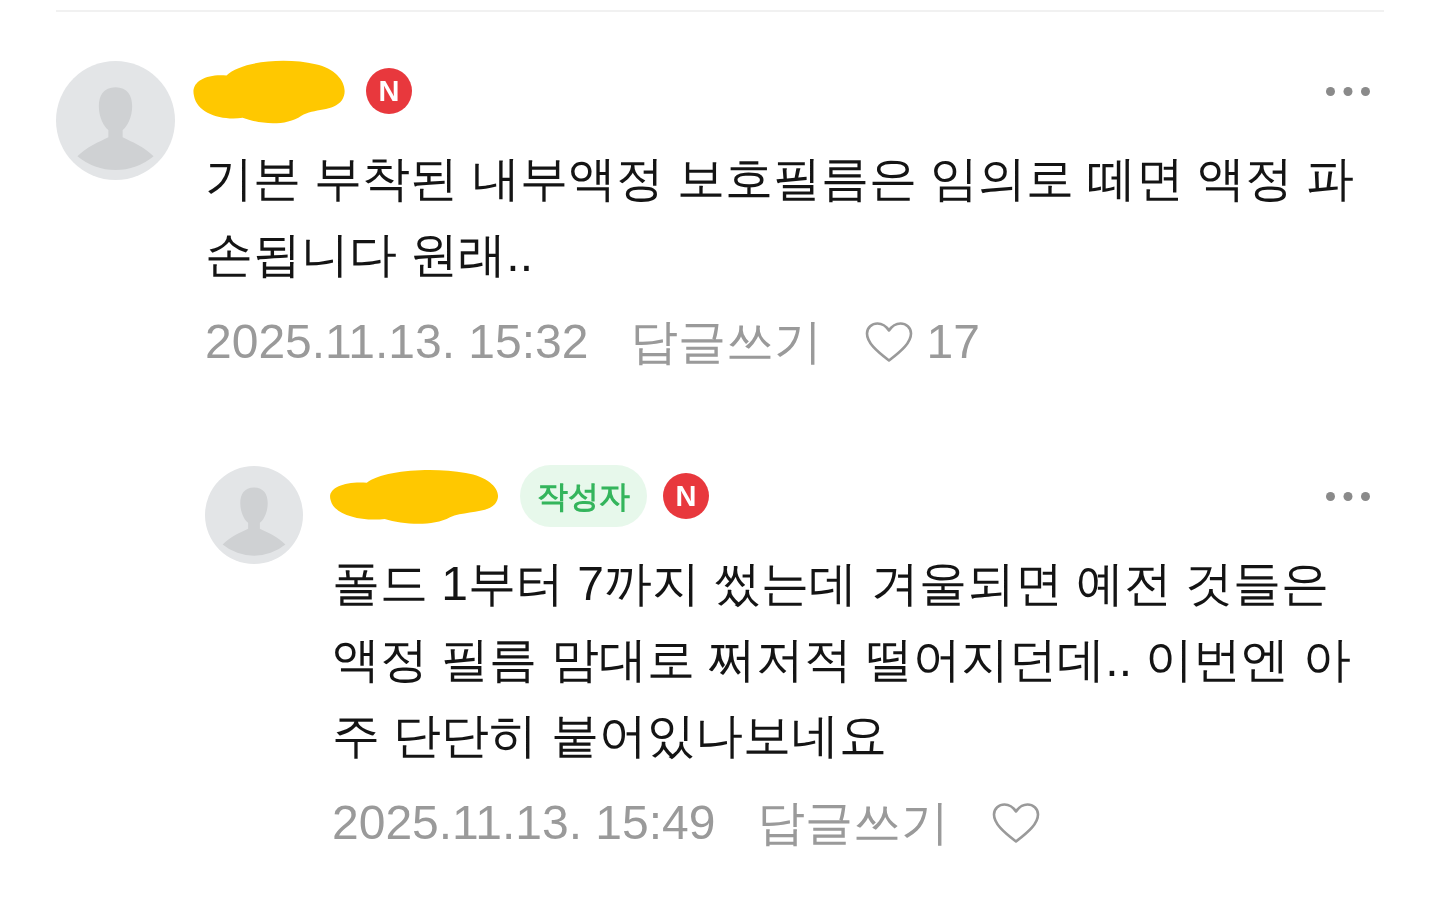 This screenshot has width=1440, height=914. Describe the element at coordinates (524, 823) in the screenshot. I see `comment-date: 2025.11.13. 15:49` at that location.